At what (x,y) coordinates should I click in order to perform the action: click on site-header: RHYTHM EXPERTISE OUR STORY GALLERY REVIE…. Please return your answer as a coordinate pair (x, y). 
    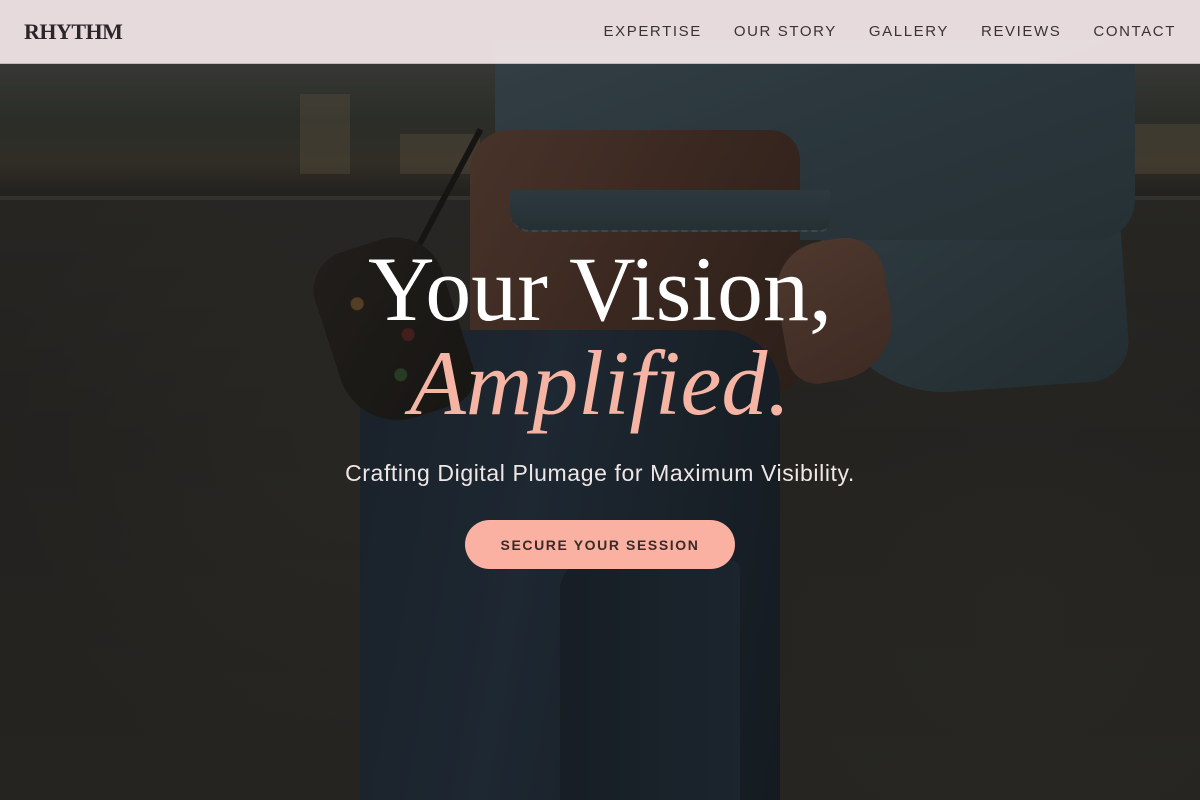
    Looking at the image, I should click on (600, 32).